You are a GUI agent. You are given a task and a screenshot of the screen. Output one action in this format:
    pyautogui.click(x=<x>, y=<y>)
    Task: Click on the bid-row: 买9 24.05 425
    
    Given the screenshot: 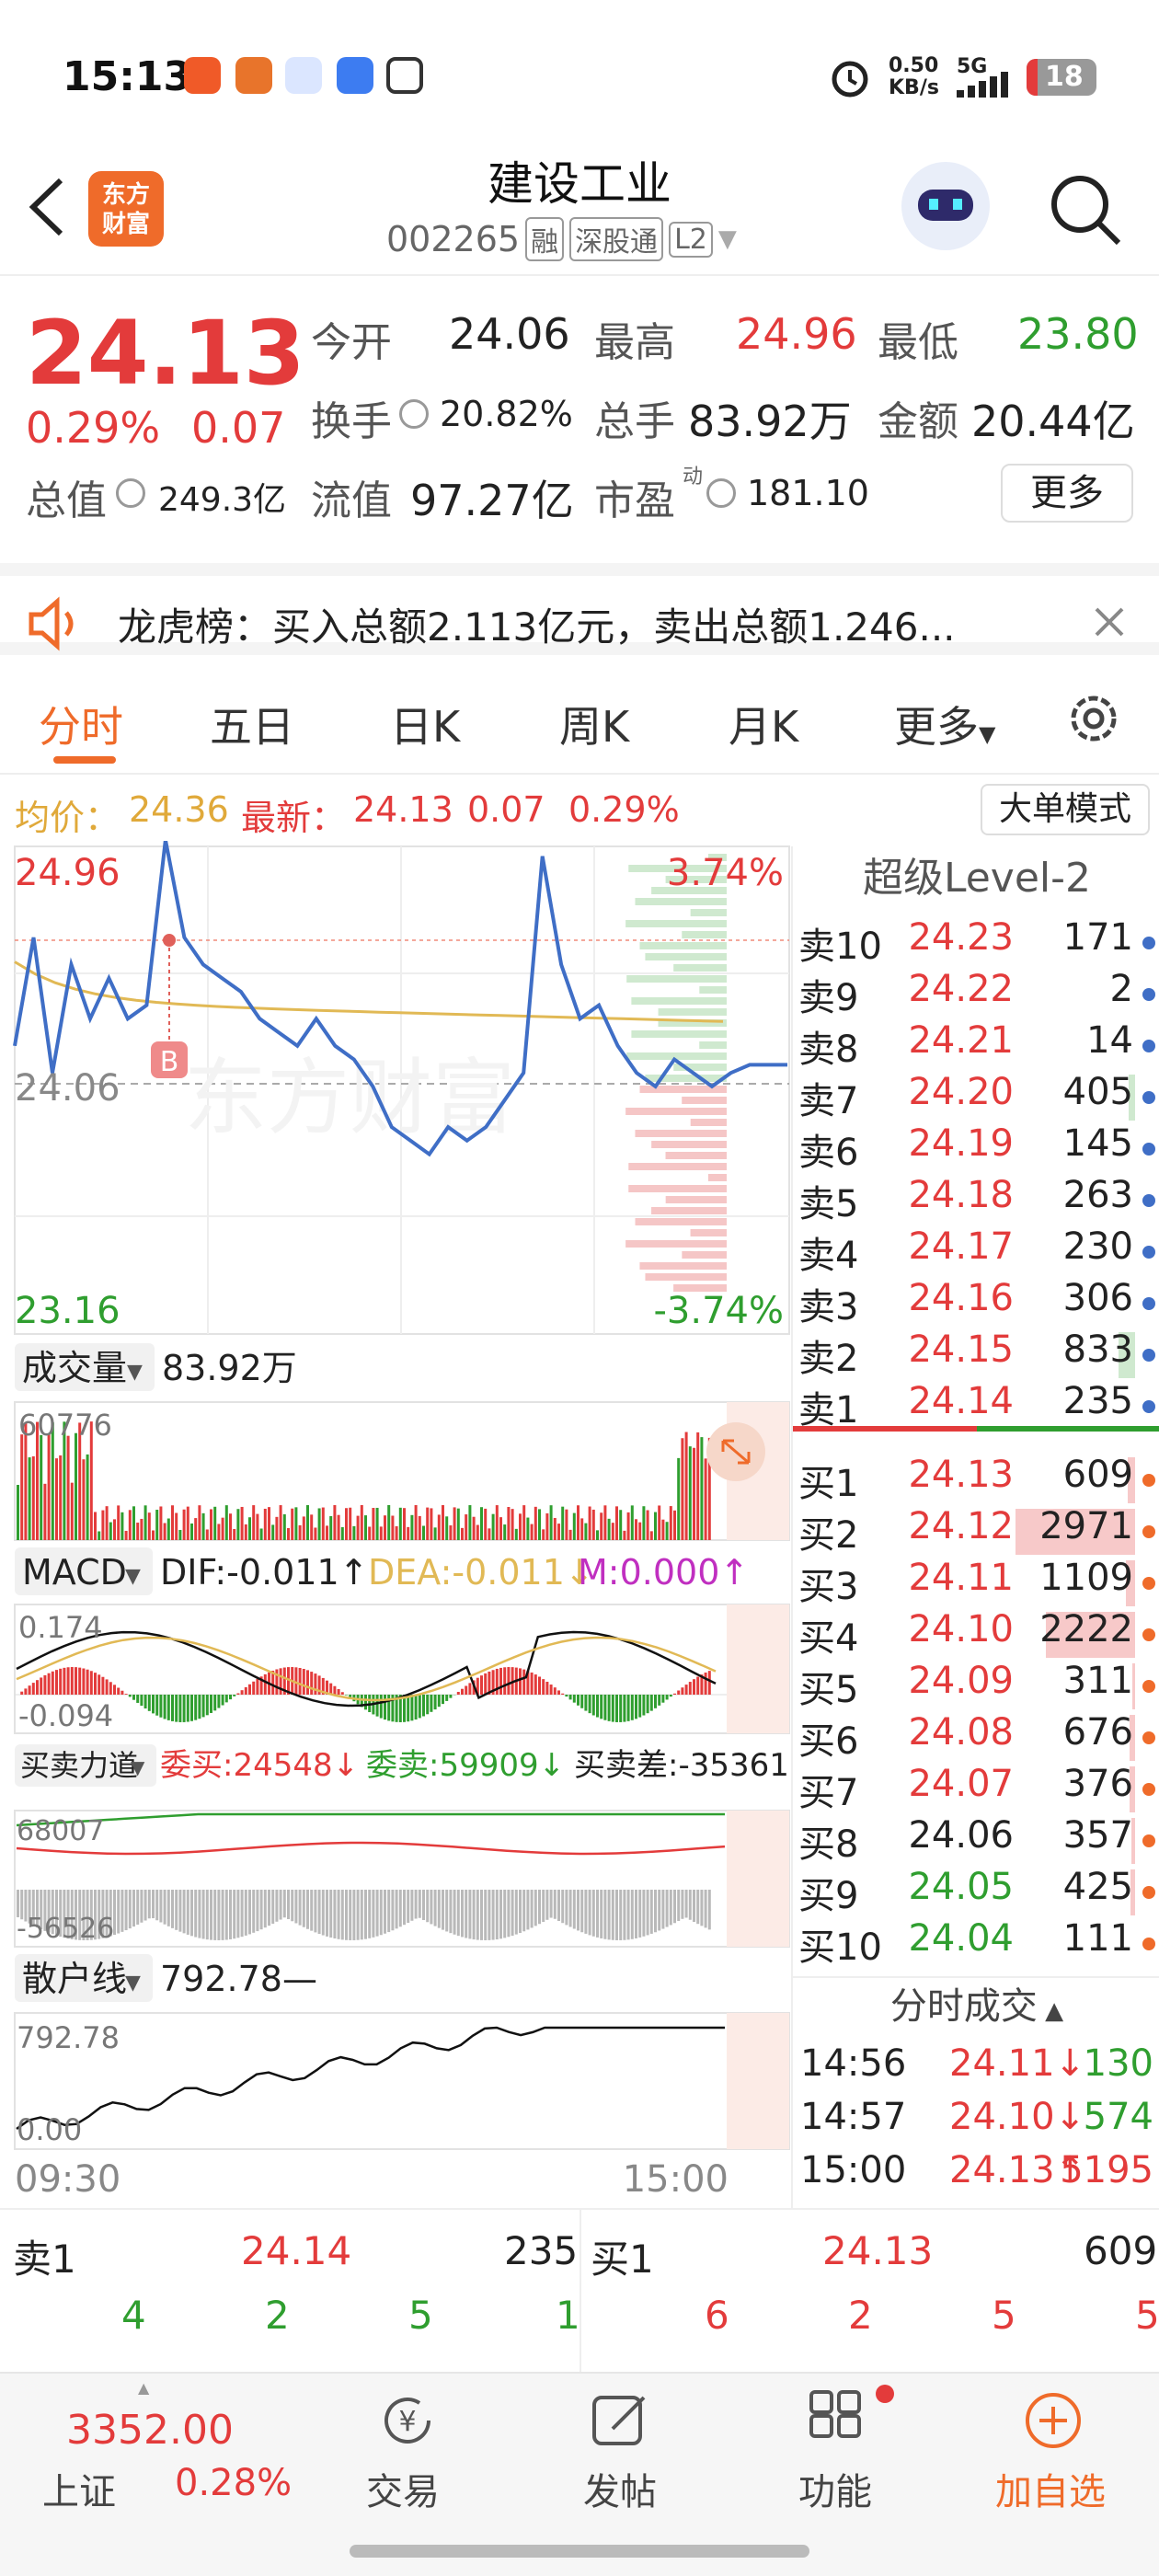 What is the action you would take?
    pyautogui.click(x=976, y=1891)
    